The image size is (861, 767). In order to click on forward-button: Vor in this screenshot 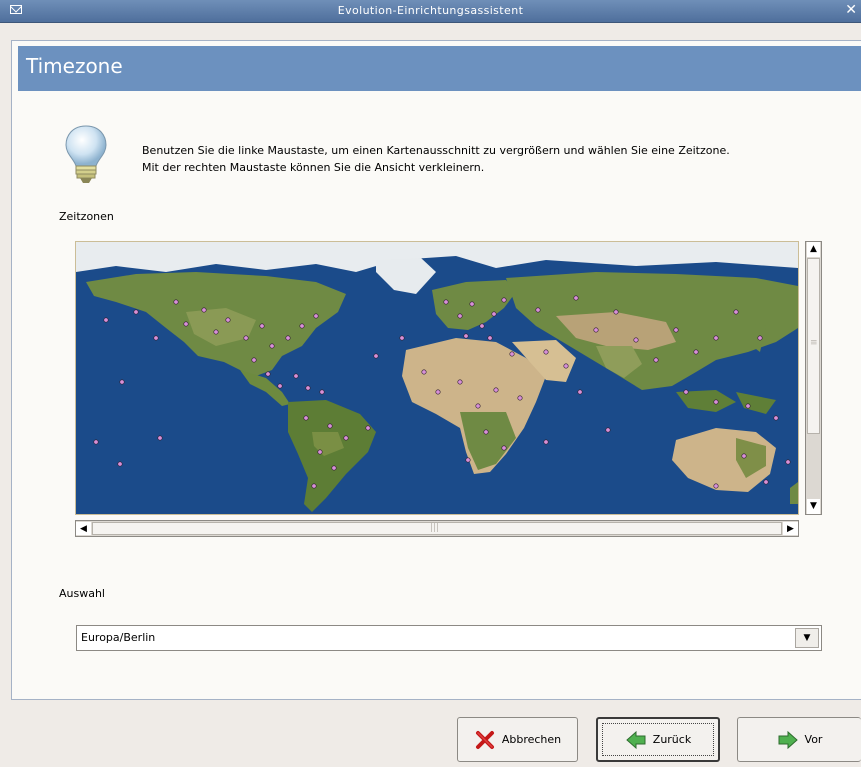, I will do `click(799, 739)`.